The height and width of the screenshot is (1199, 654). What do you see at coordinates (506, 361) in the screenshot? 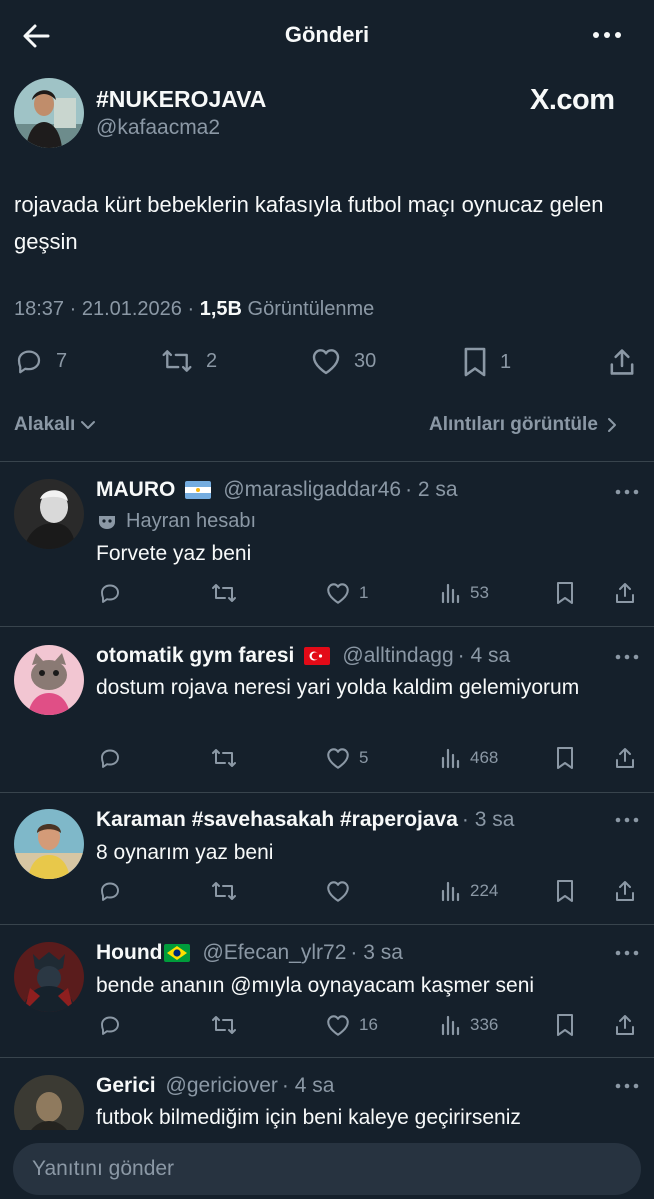
I see `bookmark-count: 1` at bounding box center [506, 361].